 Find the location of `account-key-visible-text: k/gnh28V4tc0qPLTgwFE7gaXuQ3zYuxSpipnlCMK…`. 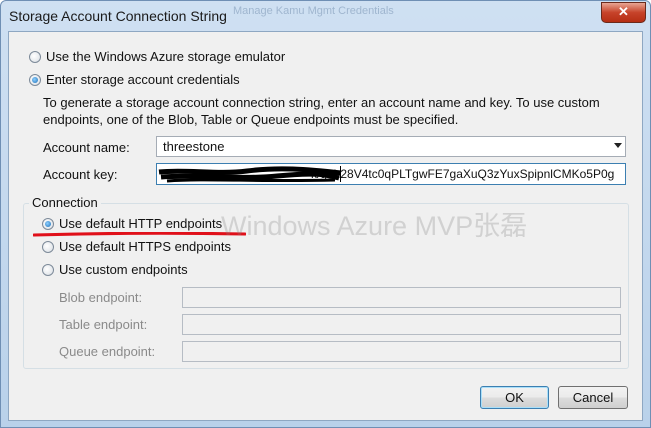

account-key-visible-text: k/gnh28V4tc0qPLTgwFE7gaXuQ3zYuxSpipnlCMK… is located at coordinates (463, 174).